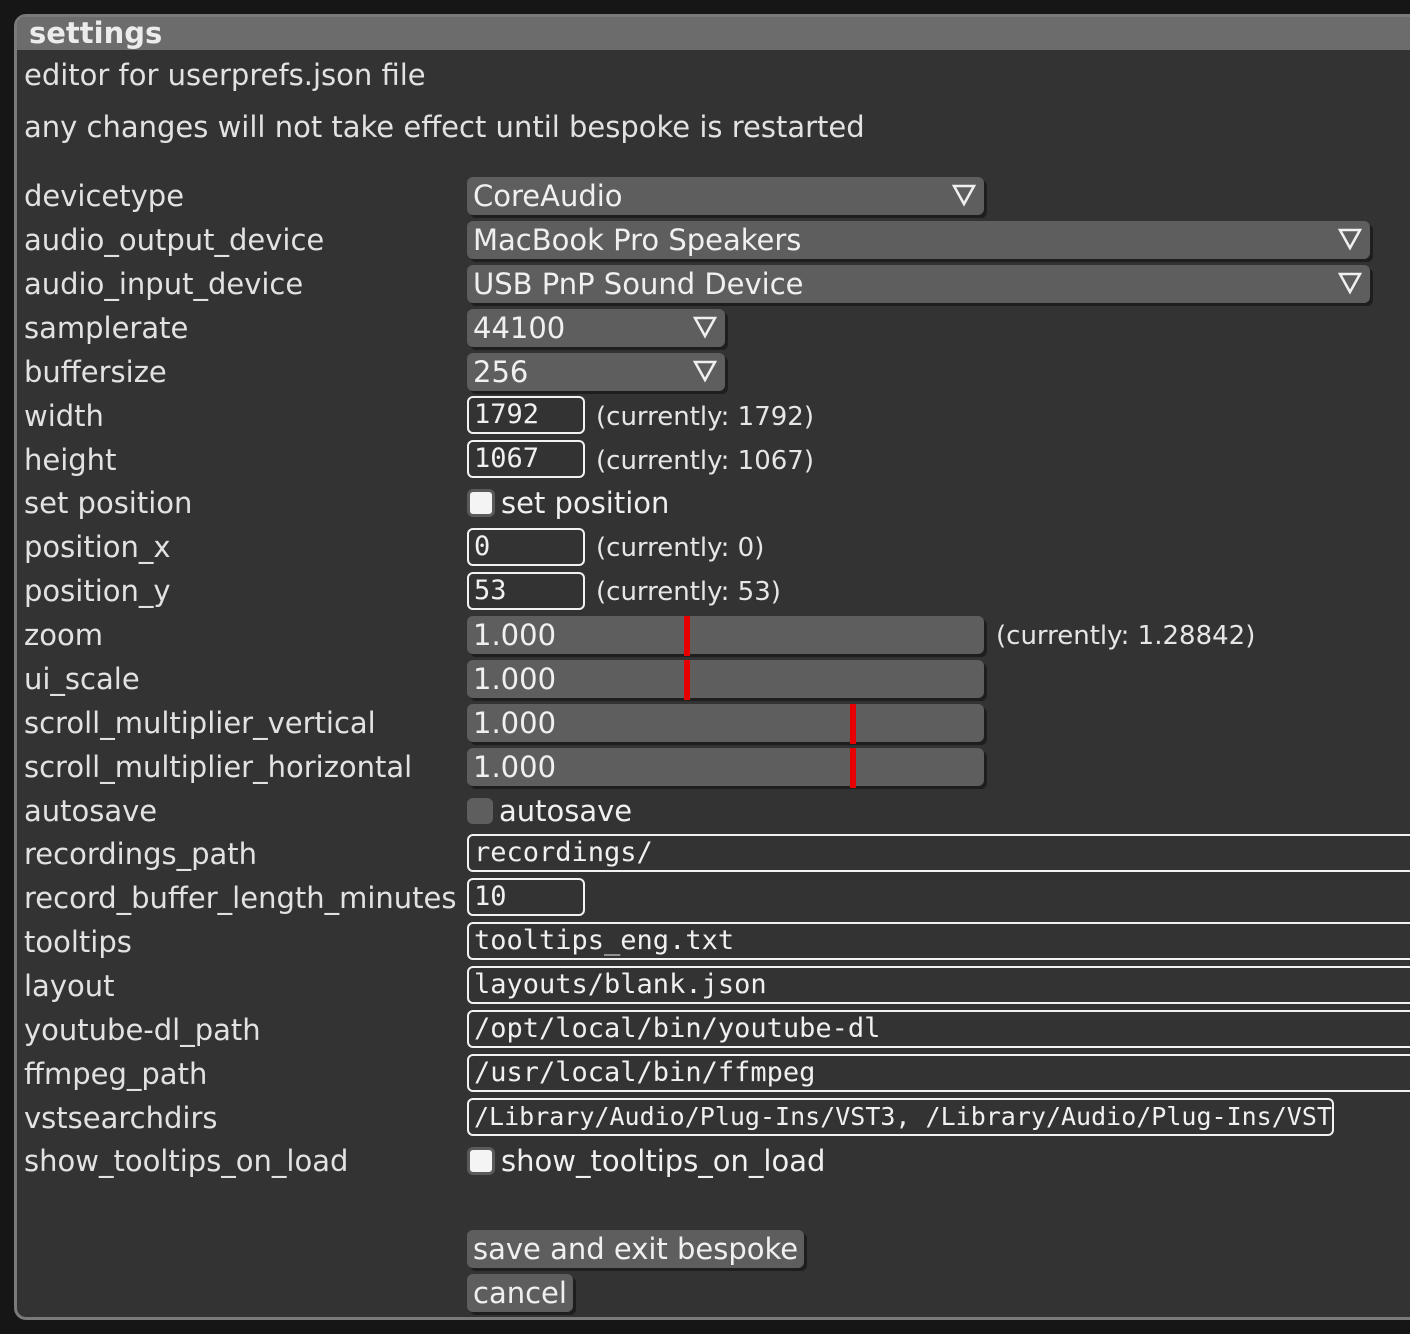 The height and width of the screenshot is (1334, 1410). What do you see at coordinates (596, 372) in the screenshot?
I see `buffersize-dropdown: 256` at bounding box center [596, 372].